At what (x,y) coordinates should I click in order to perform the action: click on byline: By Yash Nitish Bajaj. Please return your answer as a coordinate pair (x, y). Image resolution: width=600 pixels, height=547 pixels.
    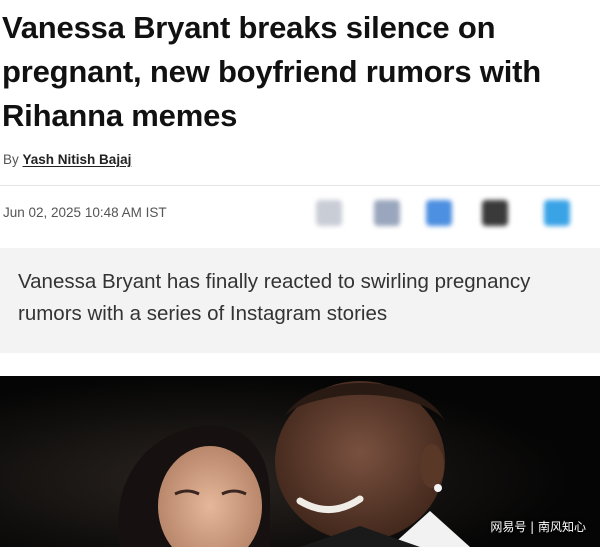
    Looking at the image, I should click on (67, 159).